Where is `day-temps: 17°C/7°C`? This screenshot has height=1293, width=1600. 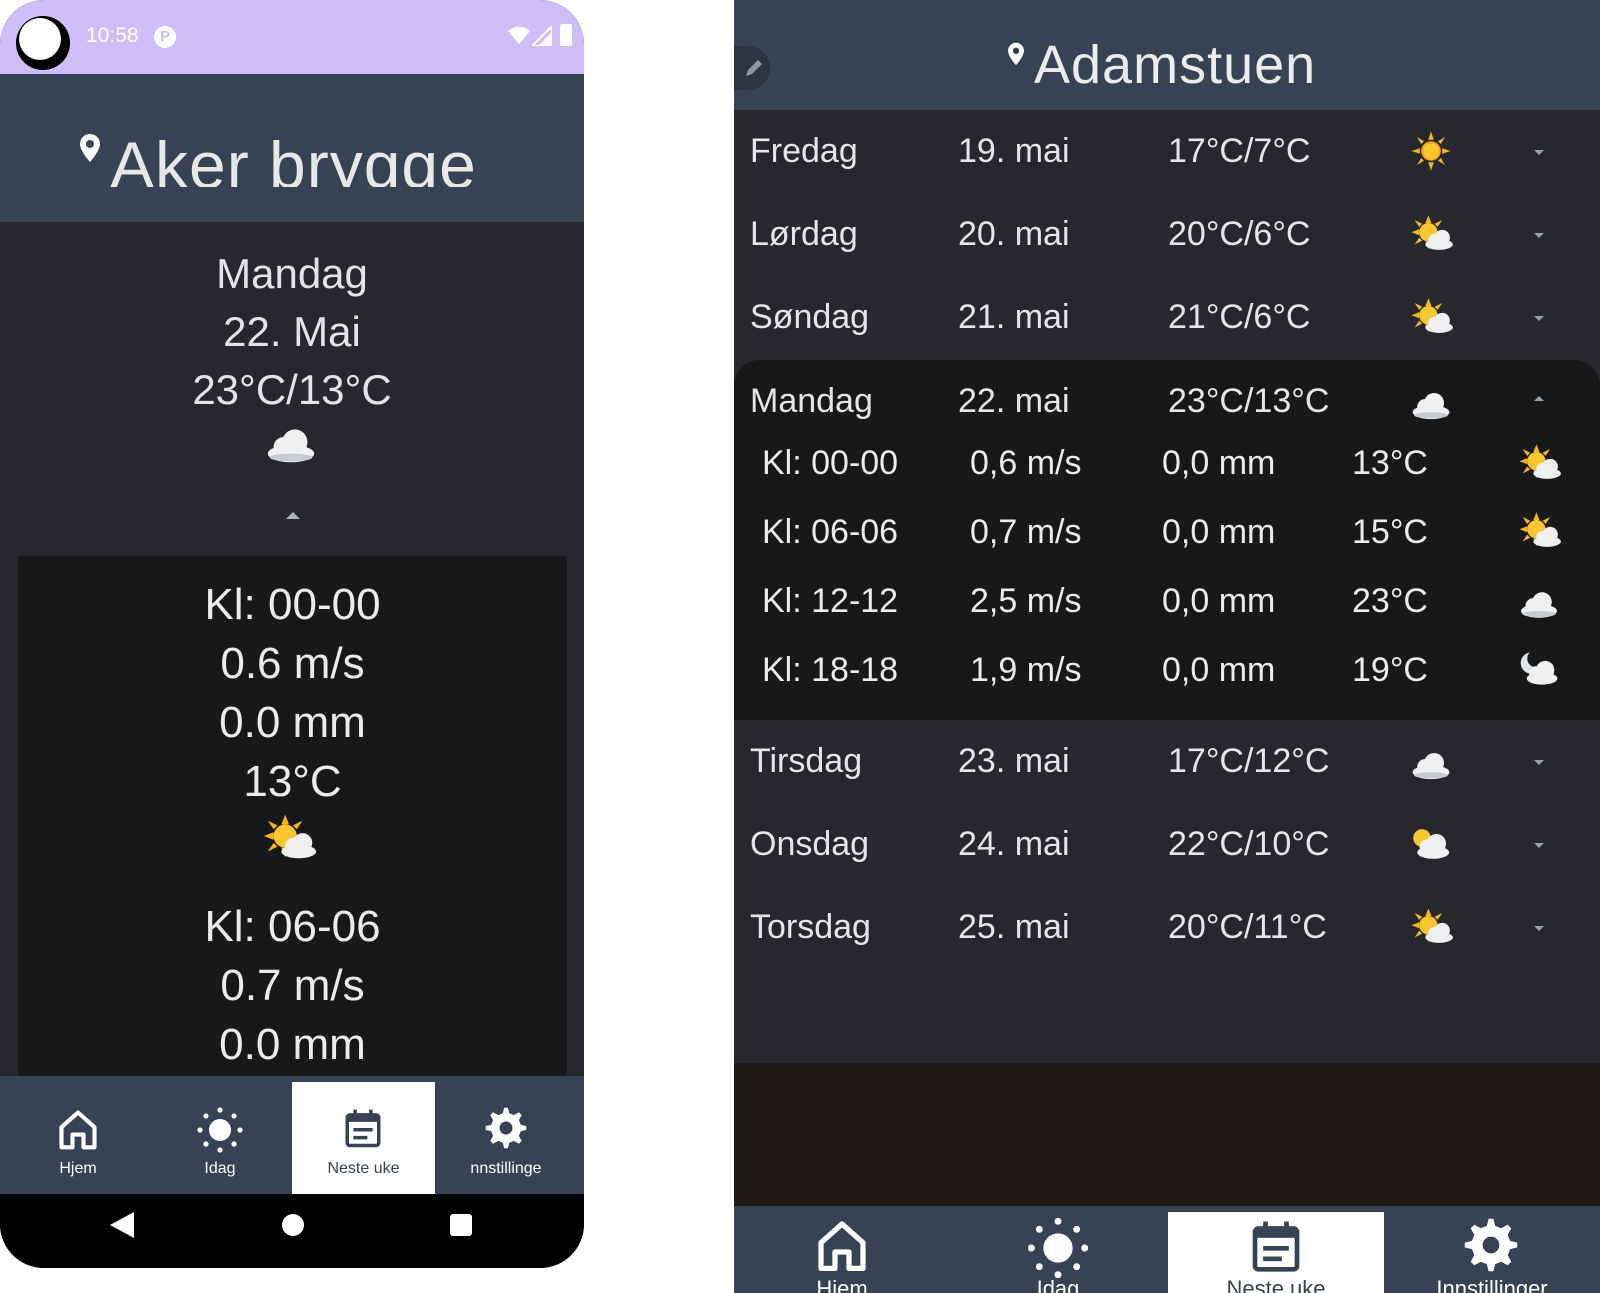
day-temps: 17°C/7°C is located at coordinates (1239, 151).